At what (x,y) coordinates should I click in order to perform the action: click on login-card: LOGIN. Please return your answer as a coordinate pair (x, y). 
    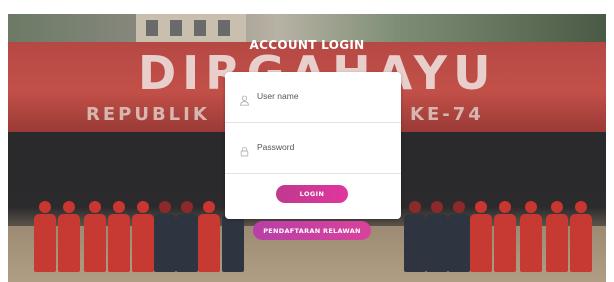
    Looking at the image, I should click on (313, 145).